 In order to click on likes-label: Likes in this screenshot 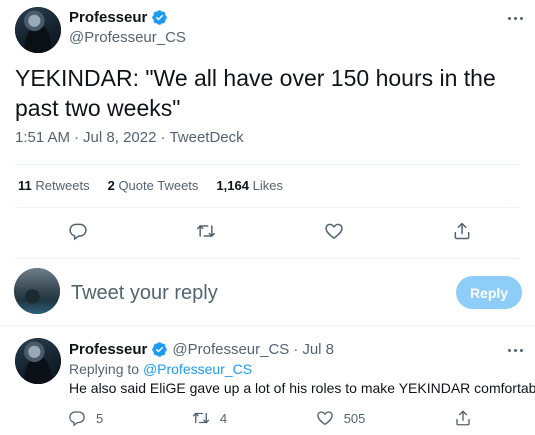, I will do `click(267, 185)`.